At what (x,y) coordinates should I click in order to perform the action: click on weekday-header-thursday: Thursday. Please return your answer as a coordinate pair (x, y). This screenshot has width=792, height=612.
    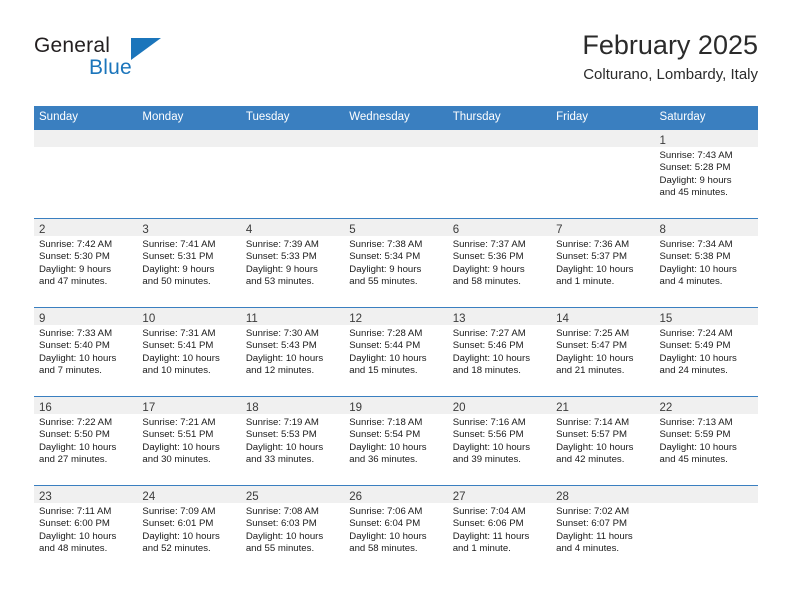
    Looking at the image, I should click on (476, 117).